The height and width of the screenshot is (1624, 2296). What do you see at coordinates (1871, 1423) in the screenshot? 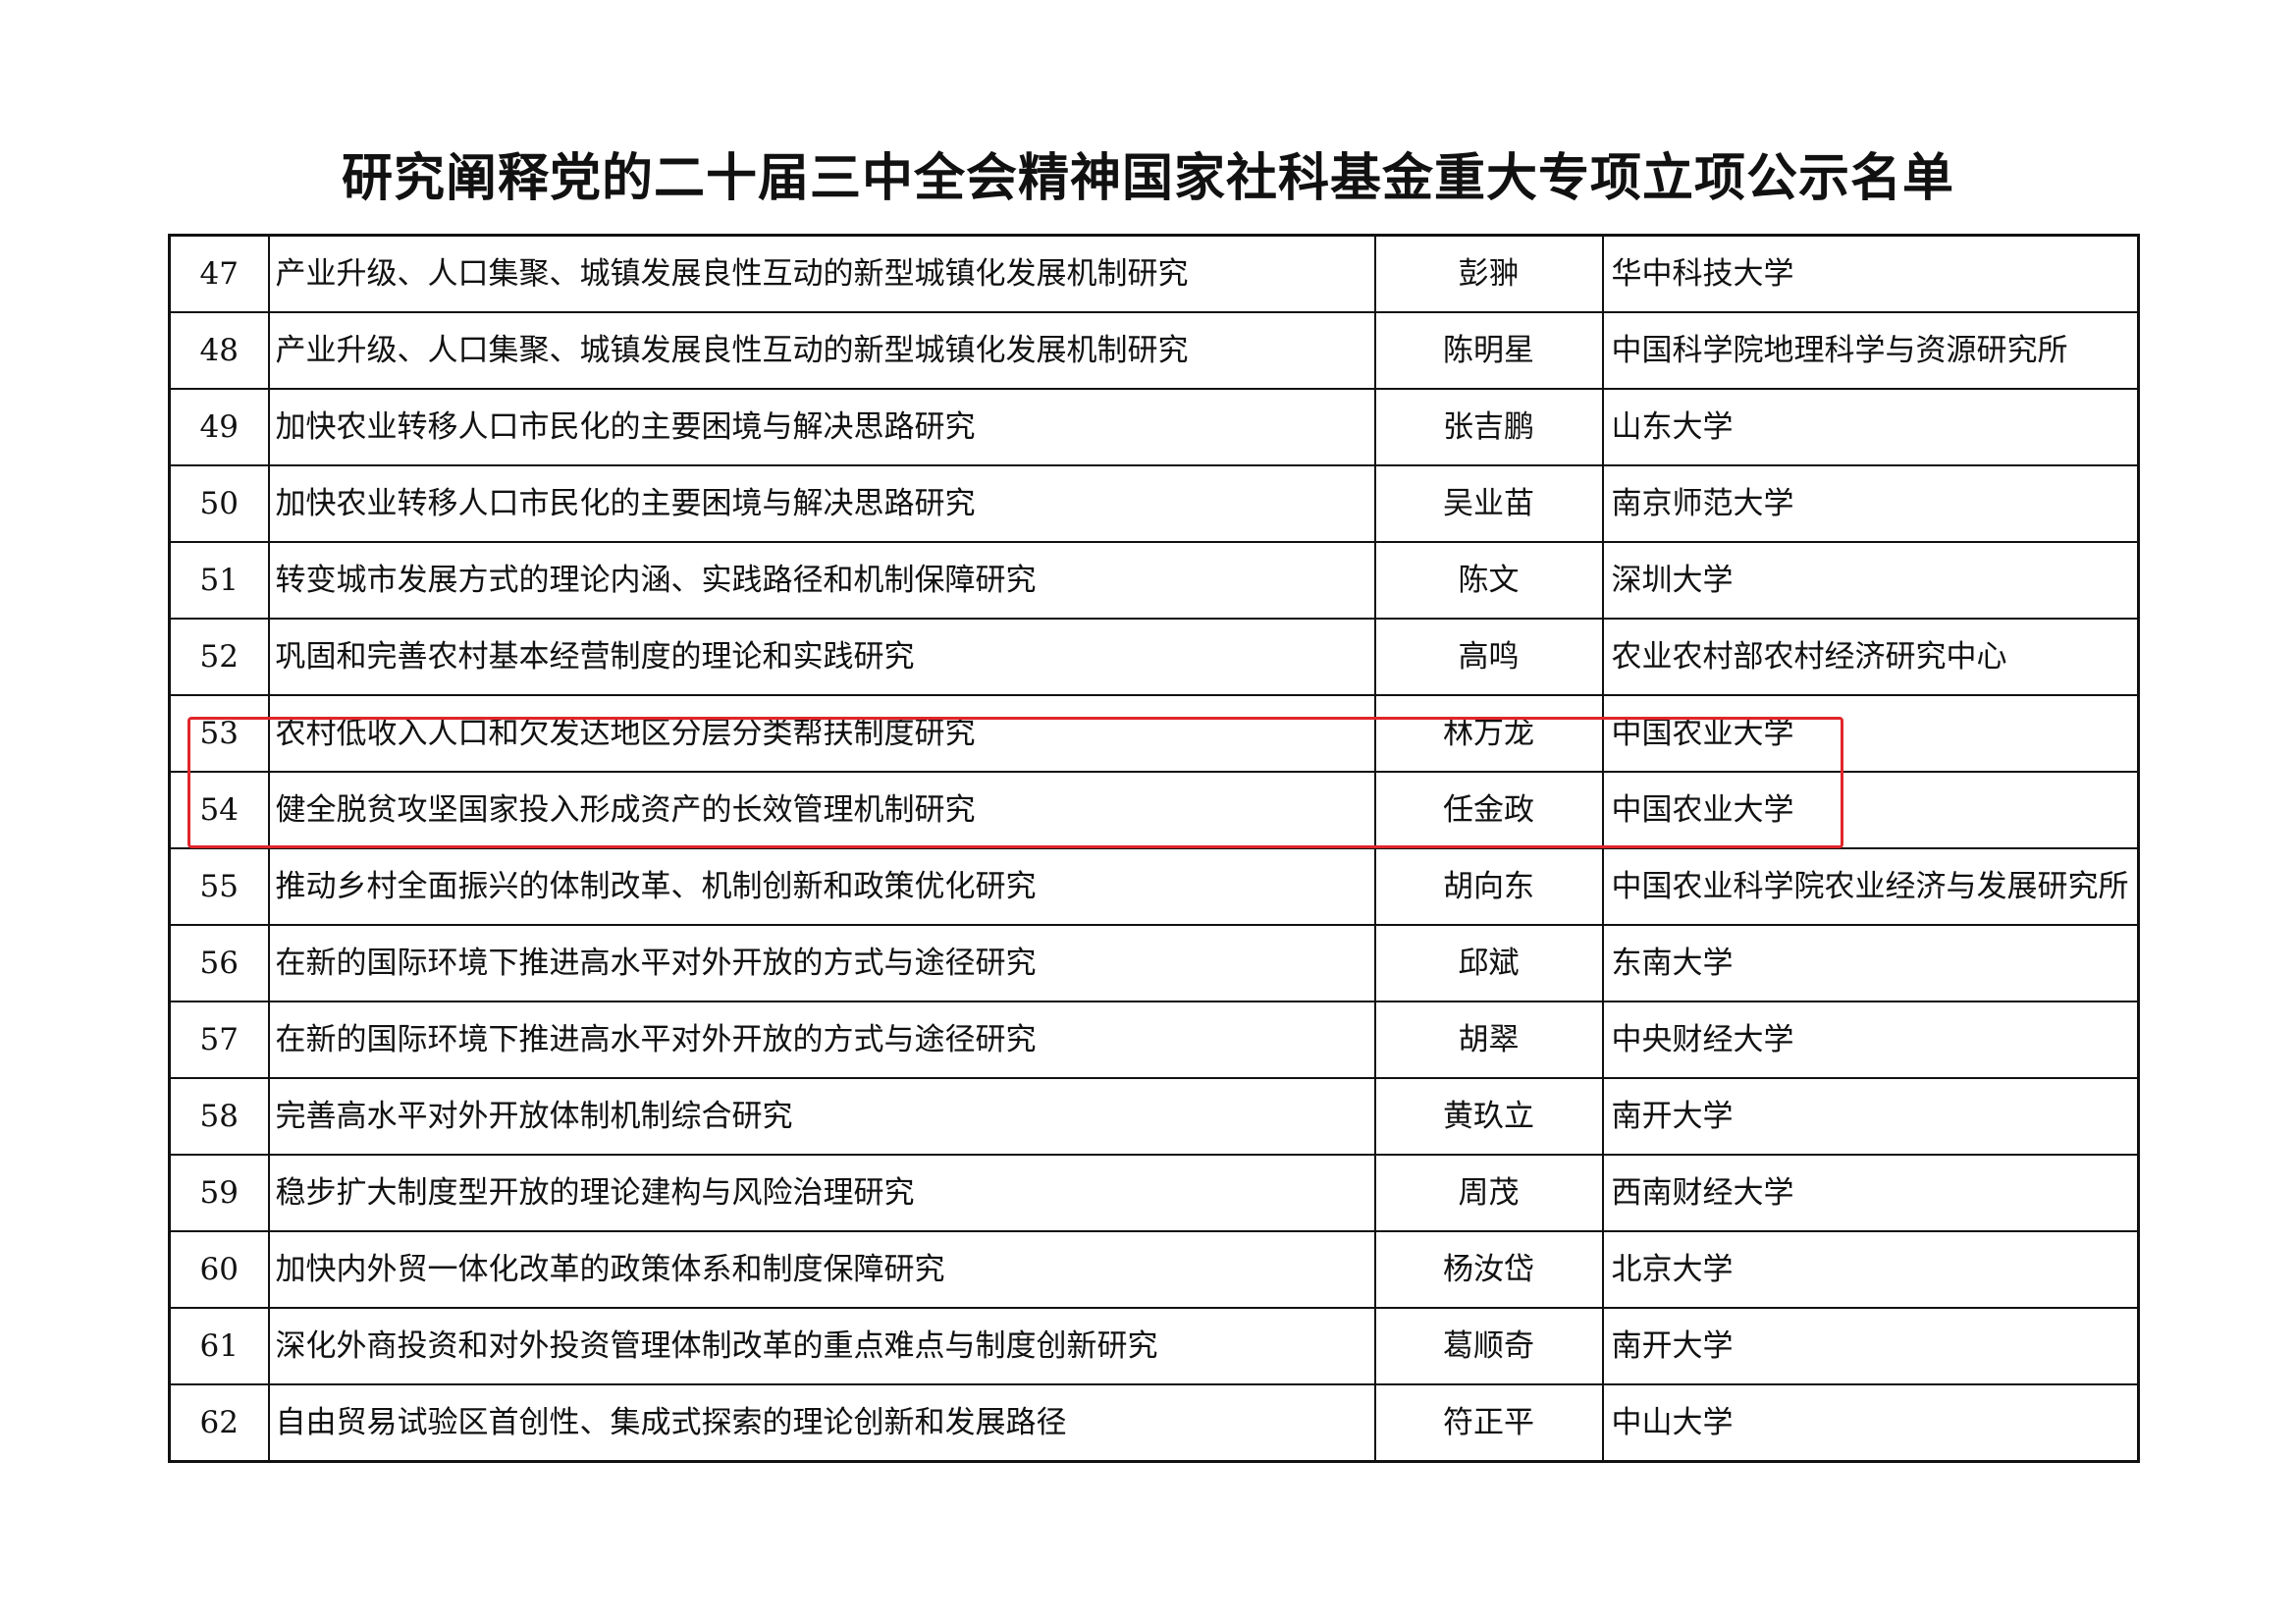
I see `institution: 中山大学` at bounding box center [1871, 1423].